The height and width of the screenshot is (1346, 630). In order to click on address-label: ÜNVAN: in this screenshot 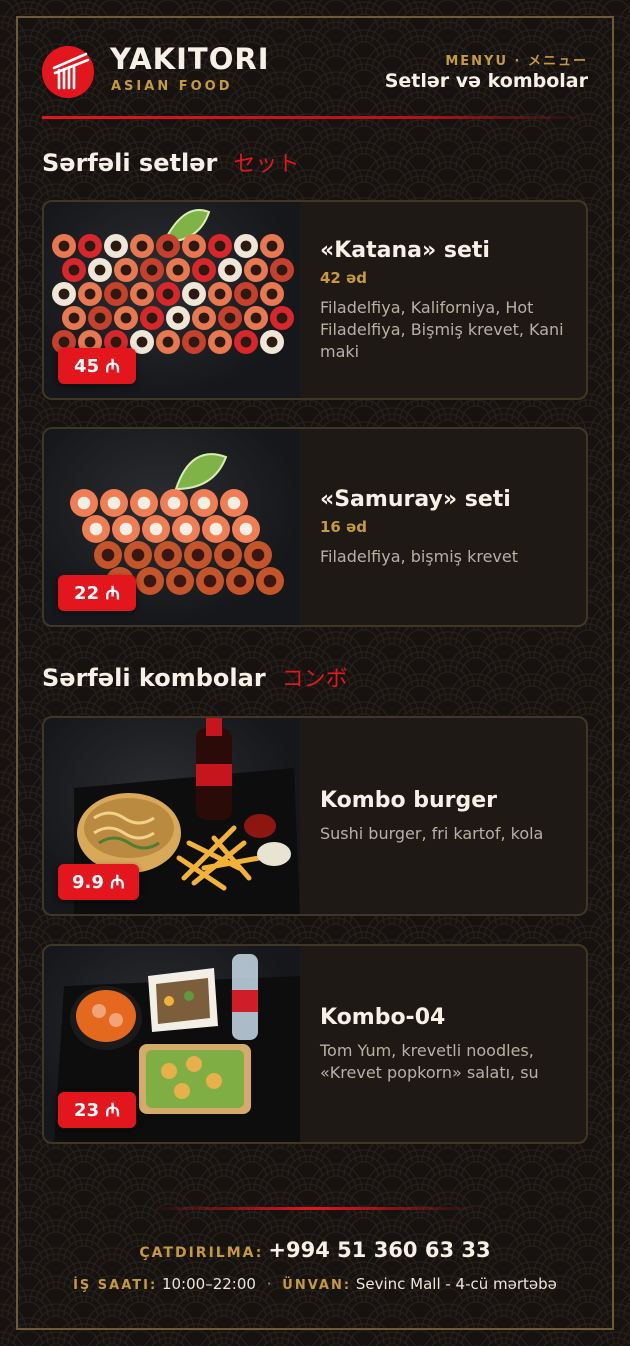, I will do `click(317, 1285)`.